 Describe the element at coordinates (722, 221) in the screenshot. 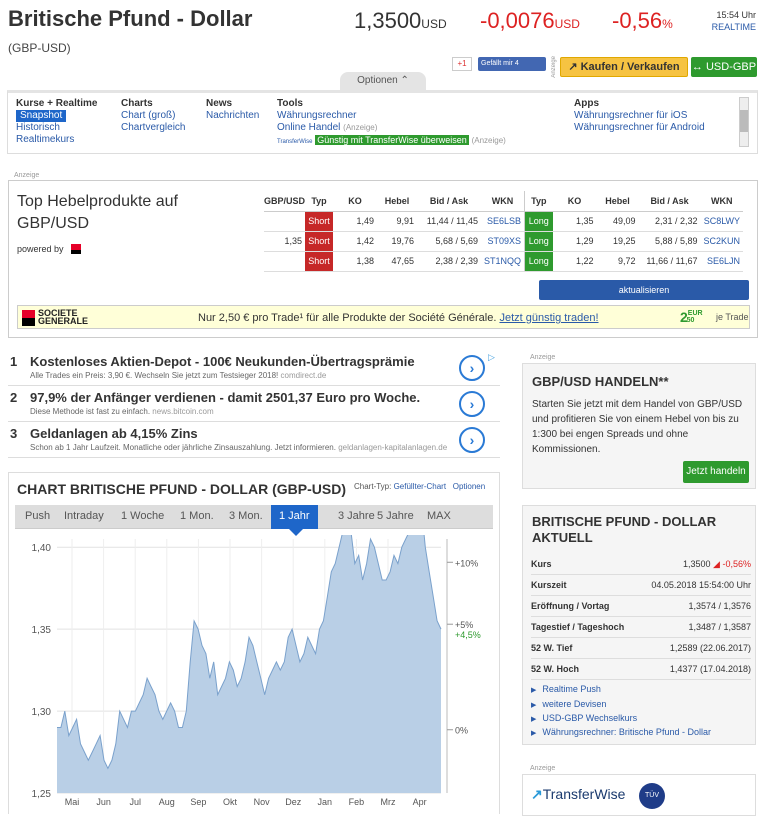

I see `cell-wkn2: SC8LWY` at that location.